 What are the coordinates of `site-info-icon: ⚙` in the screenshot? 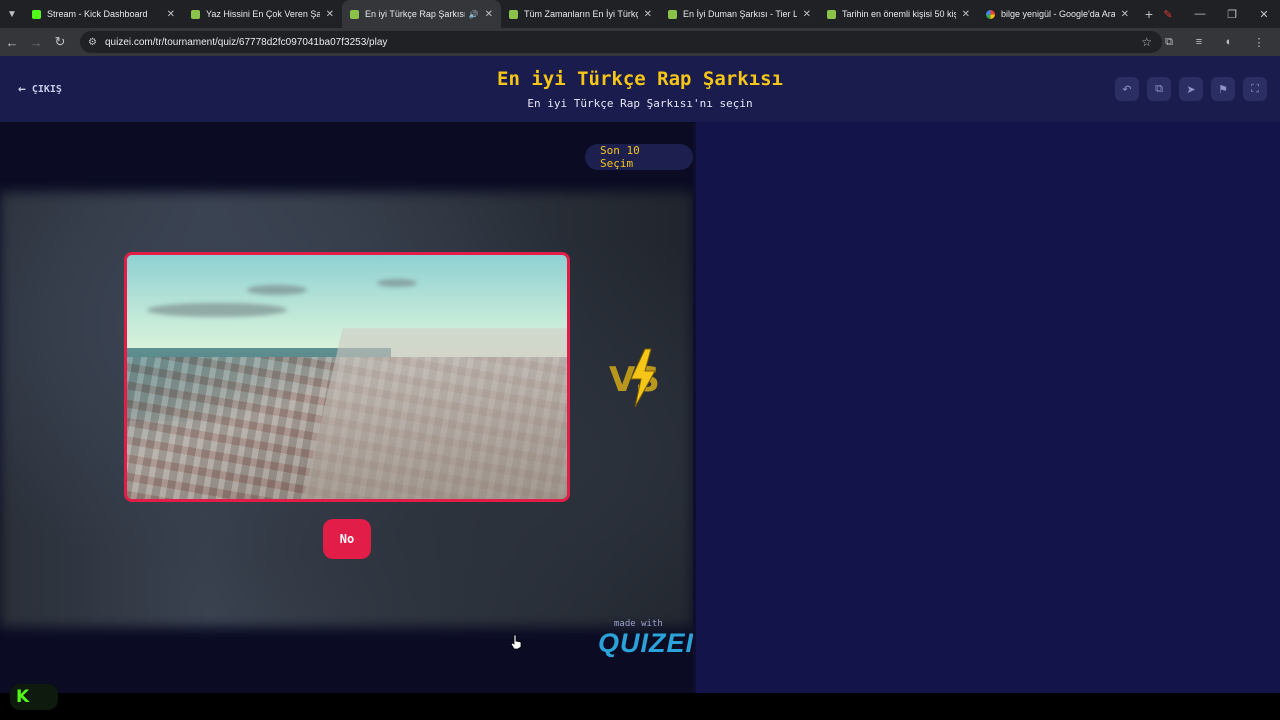 It's located at (92, 42).